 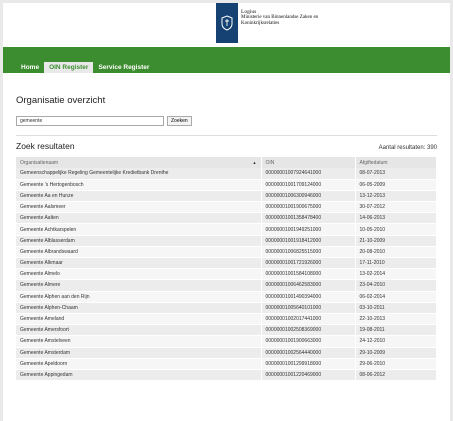 What do you see at coordinates (396, 375) in the screenshot?
I see `issue-date-cell: 08-06-2012` at bounding box center [396, 375].